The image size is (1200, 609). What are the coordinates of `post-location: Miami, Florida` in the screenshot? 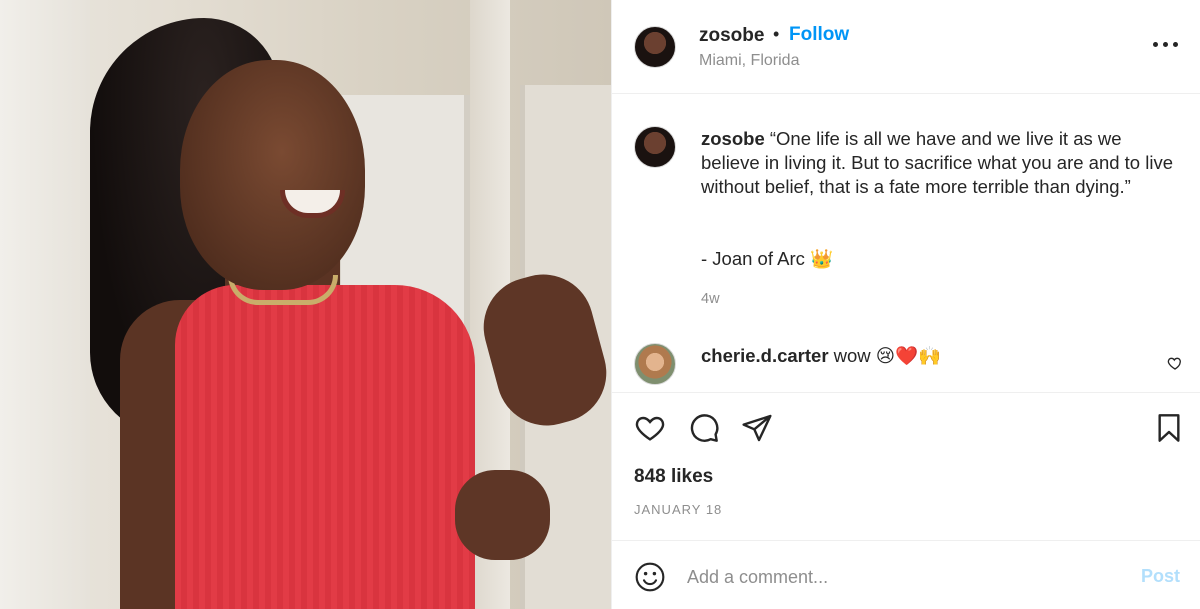 It's located at (749, 61).